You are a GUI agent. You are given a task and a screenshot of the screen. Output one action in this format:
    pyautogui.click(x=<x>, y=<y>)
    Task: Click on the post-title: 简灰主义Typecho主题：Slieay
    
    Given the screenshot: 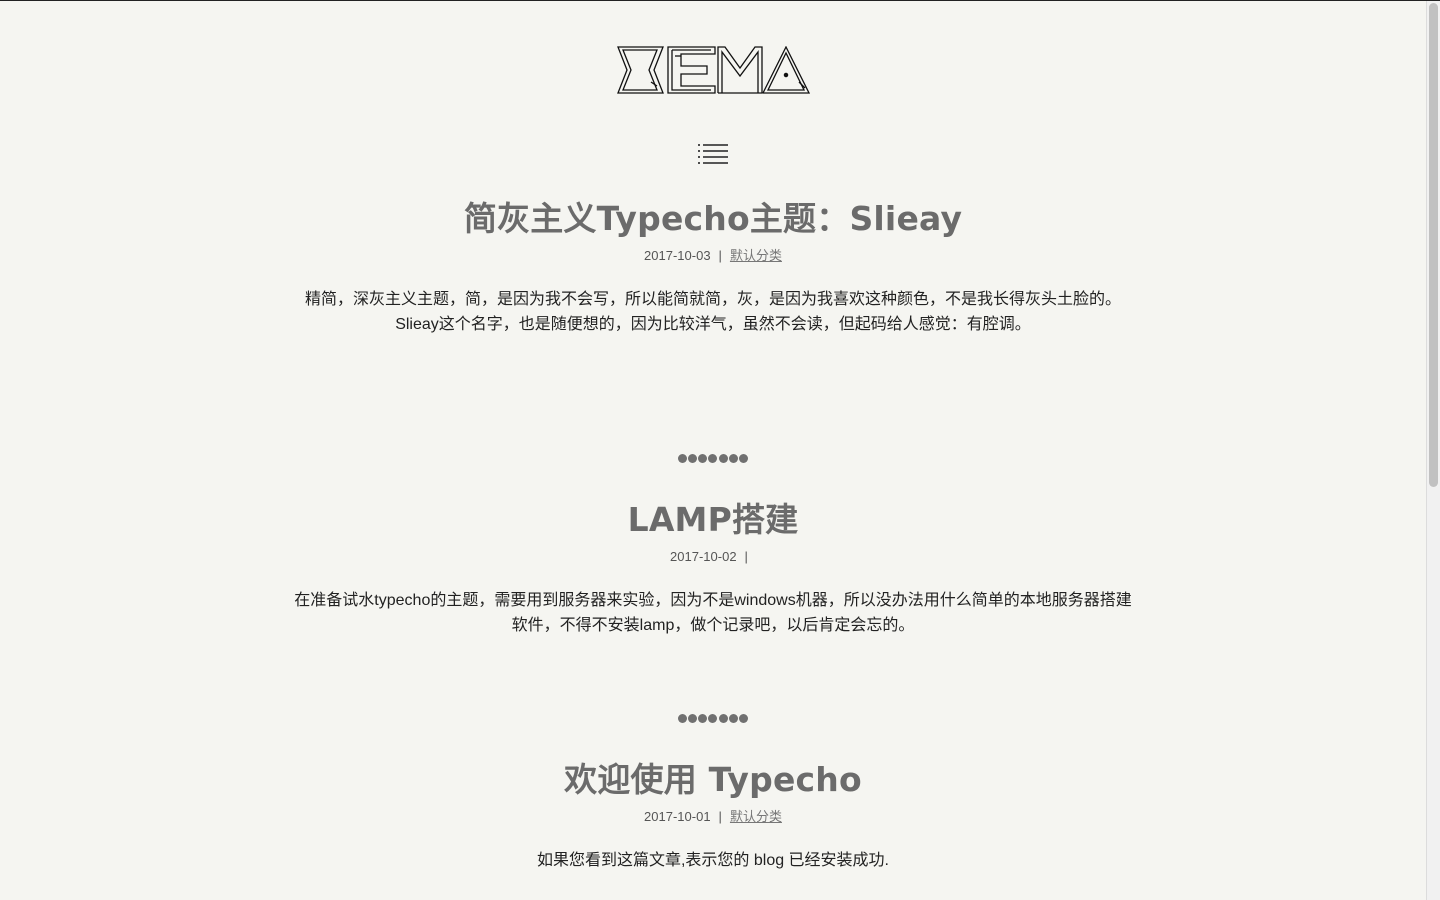 What is the action you would take?
    pyautogui.click(x=713, y=219)
    